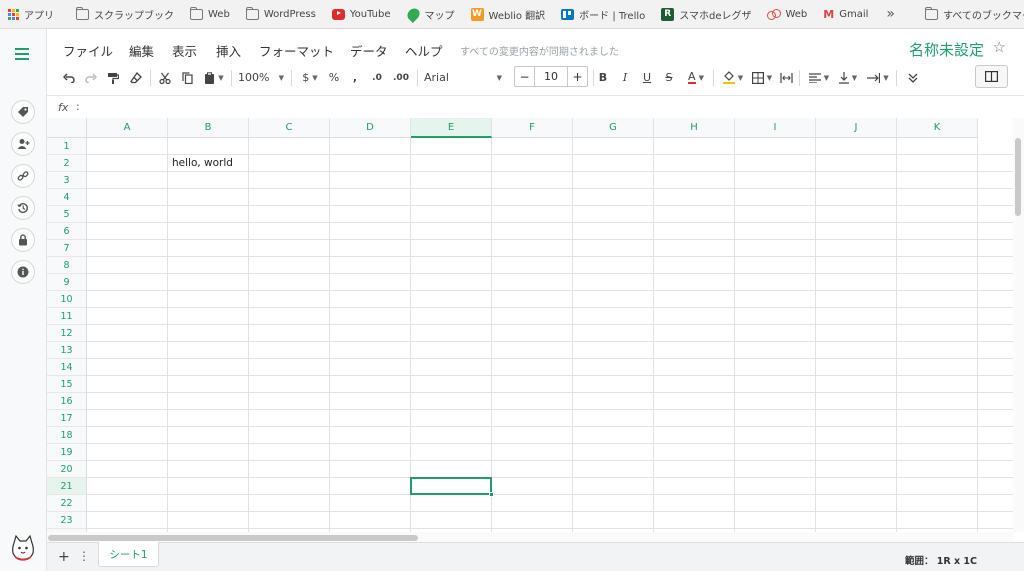  I want to click on bookmark-youtube: YouTube, so click(361, 14).